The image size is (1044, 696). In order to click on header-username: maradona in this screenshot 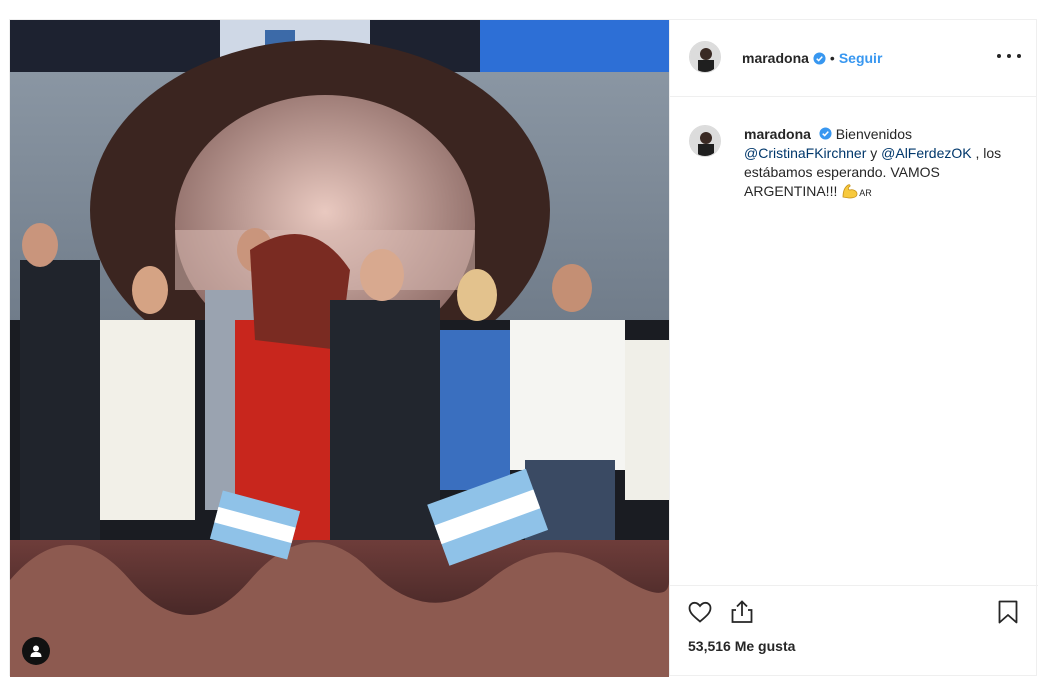, I will do `click(775, 58)`.